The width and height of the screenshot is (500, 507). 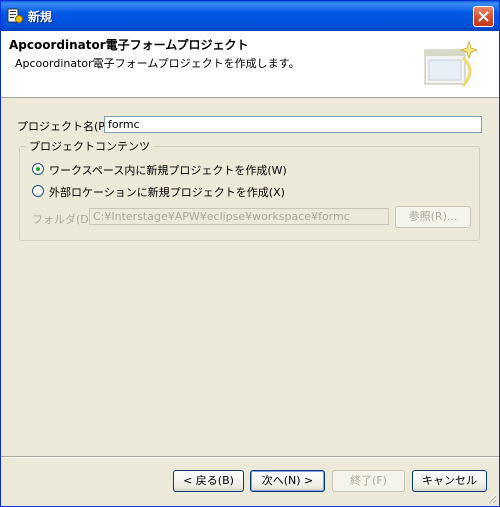 What do you see at coordinates (287, 481) in the screenshot?
I see `next-button: 次へ(N) >` at bounding box center [287, 481].